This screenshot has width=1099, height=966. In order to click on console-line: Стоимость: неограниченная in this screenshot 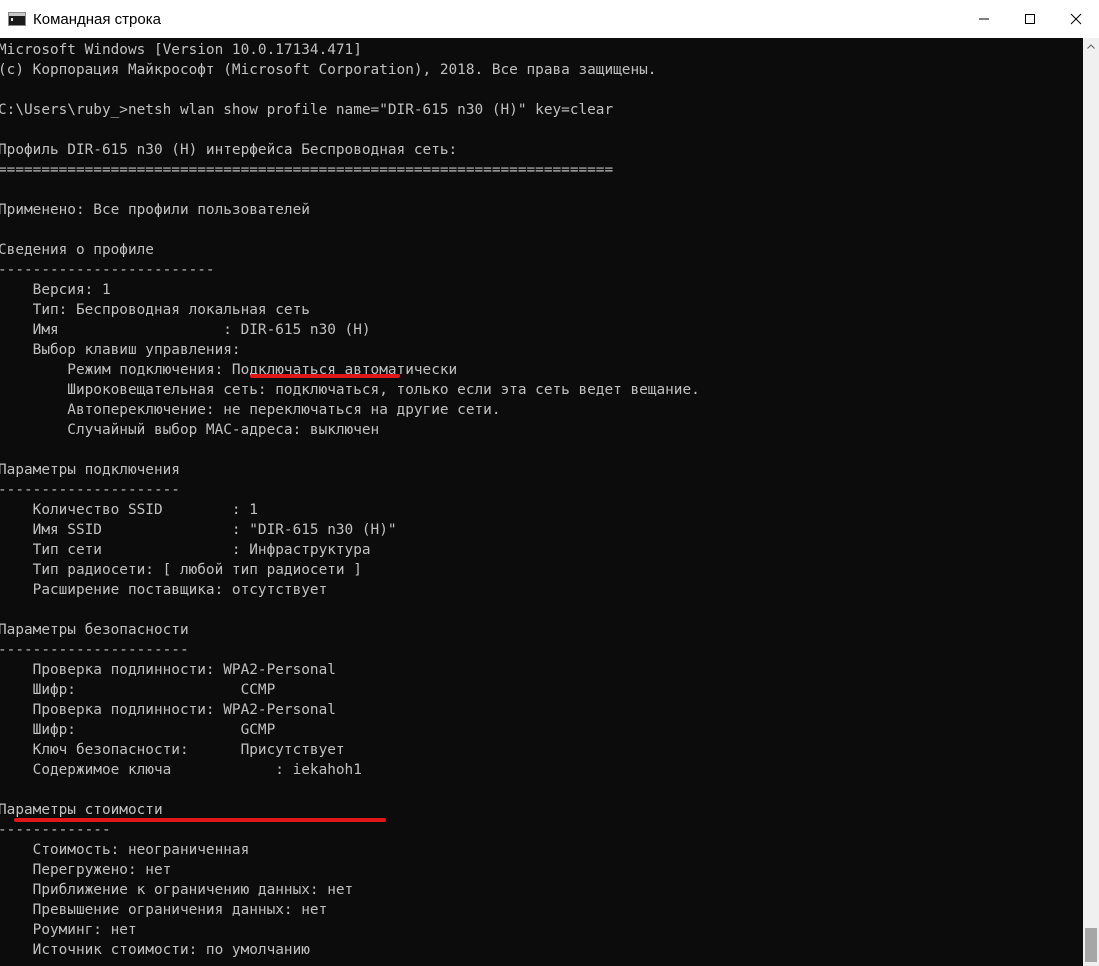, I will do `click(125, 850)`.